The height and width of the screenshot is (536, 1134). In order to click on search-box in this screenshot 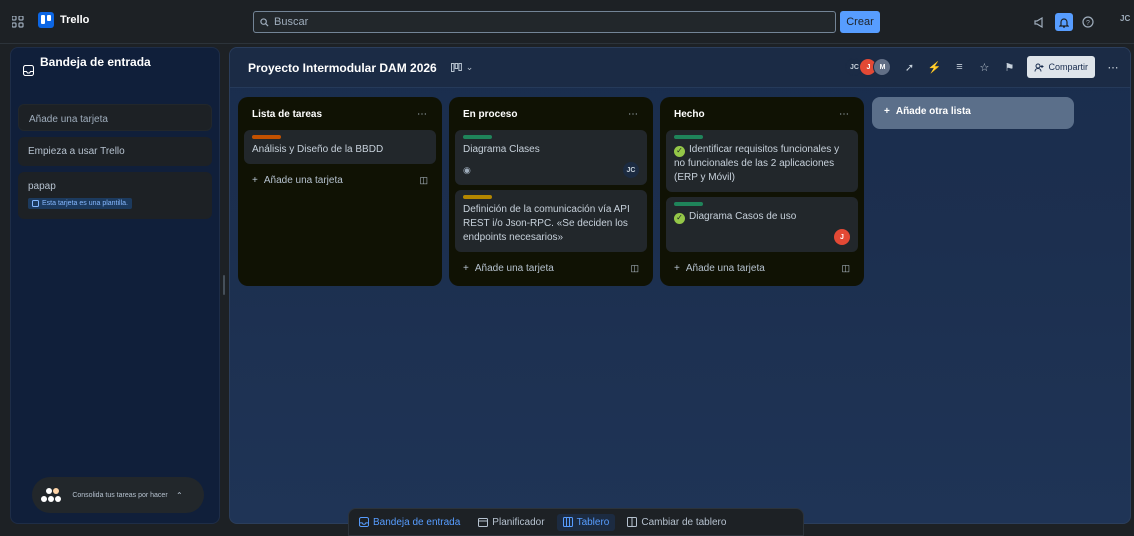, I will do `click(544, 22)`.